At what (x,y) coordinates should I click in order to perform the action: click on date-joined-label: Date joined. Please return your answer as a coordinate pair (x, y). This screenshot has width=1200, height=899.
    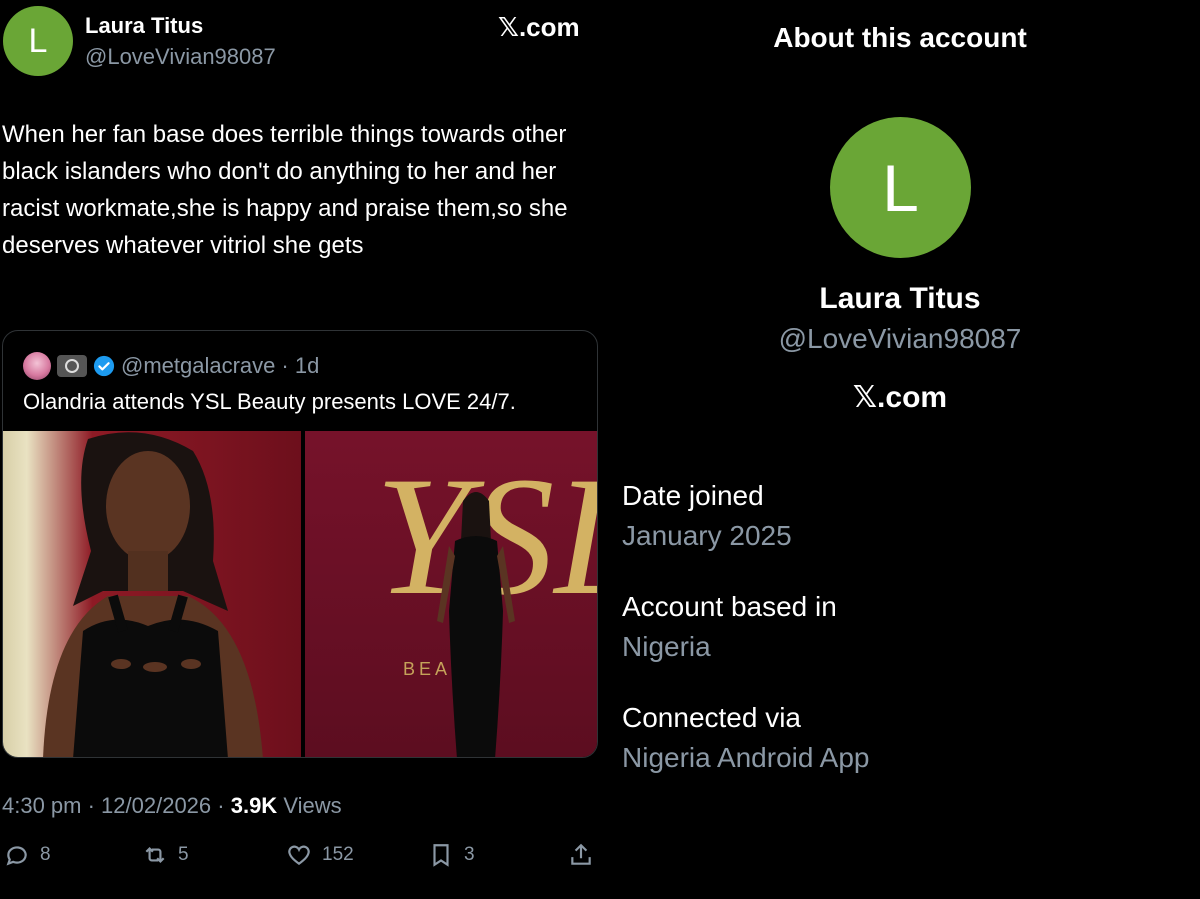
    Looking at the image, I should click on (693, 495).